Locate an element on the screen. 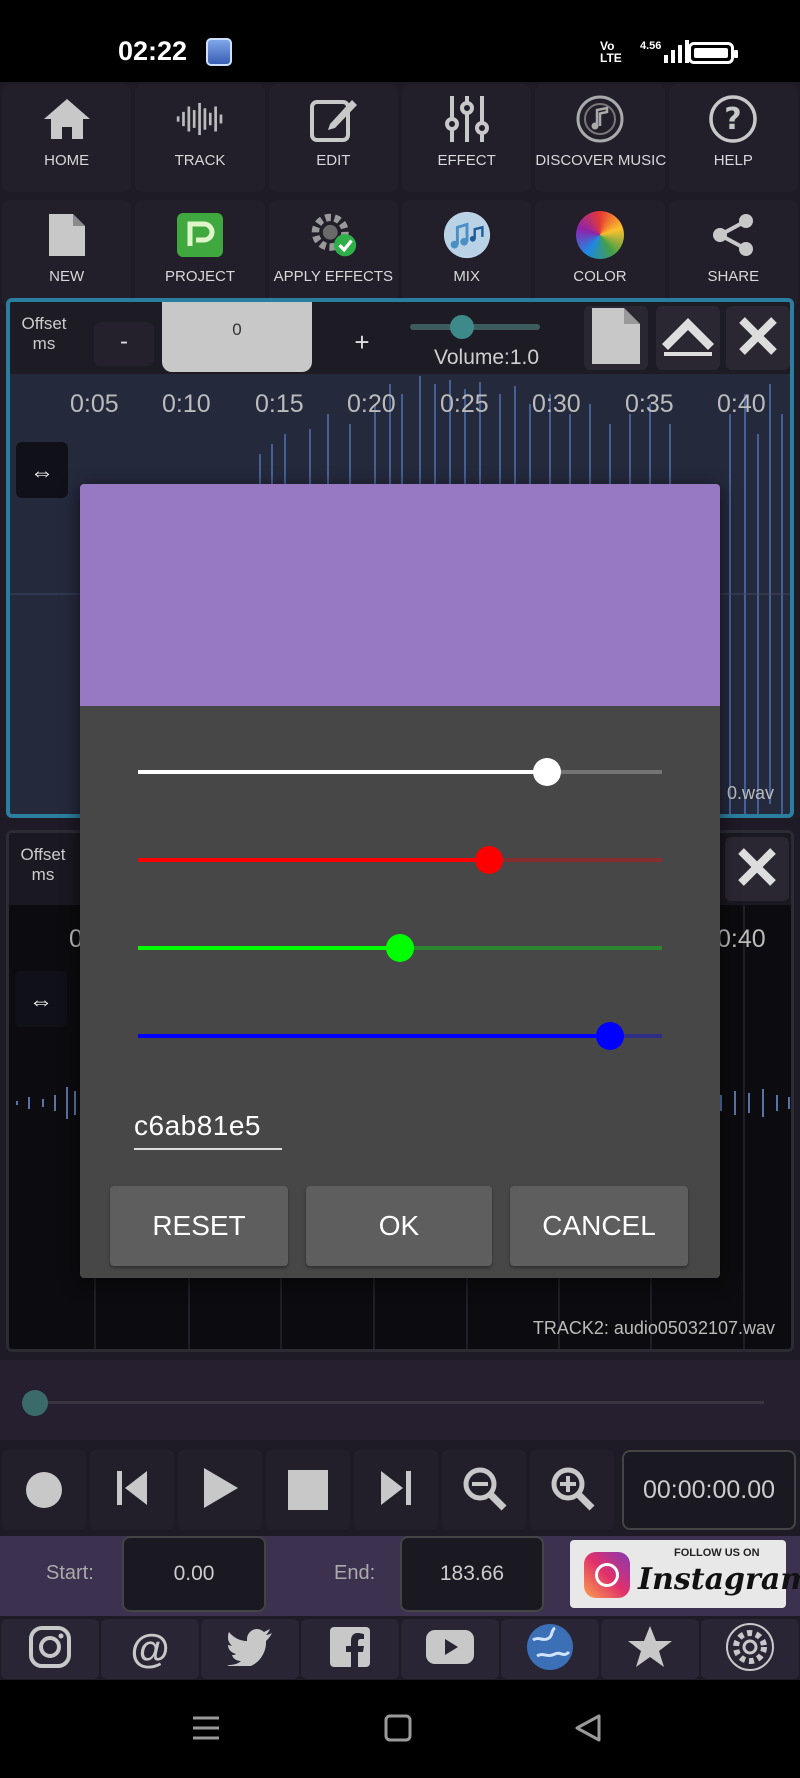  help-button: ? HELP is located at coordinates (733, 138).